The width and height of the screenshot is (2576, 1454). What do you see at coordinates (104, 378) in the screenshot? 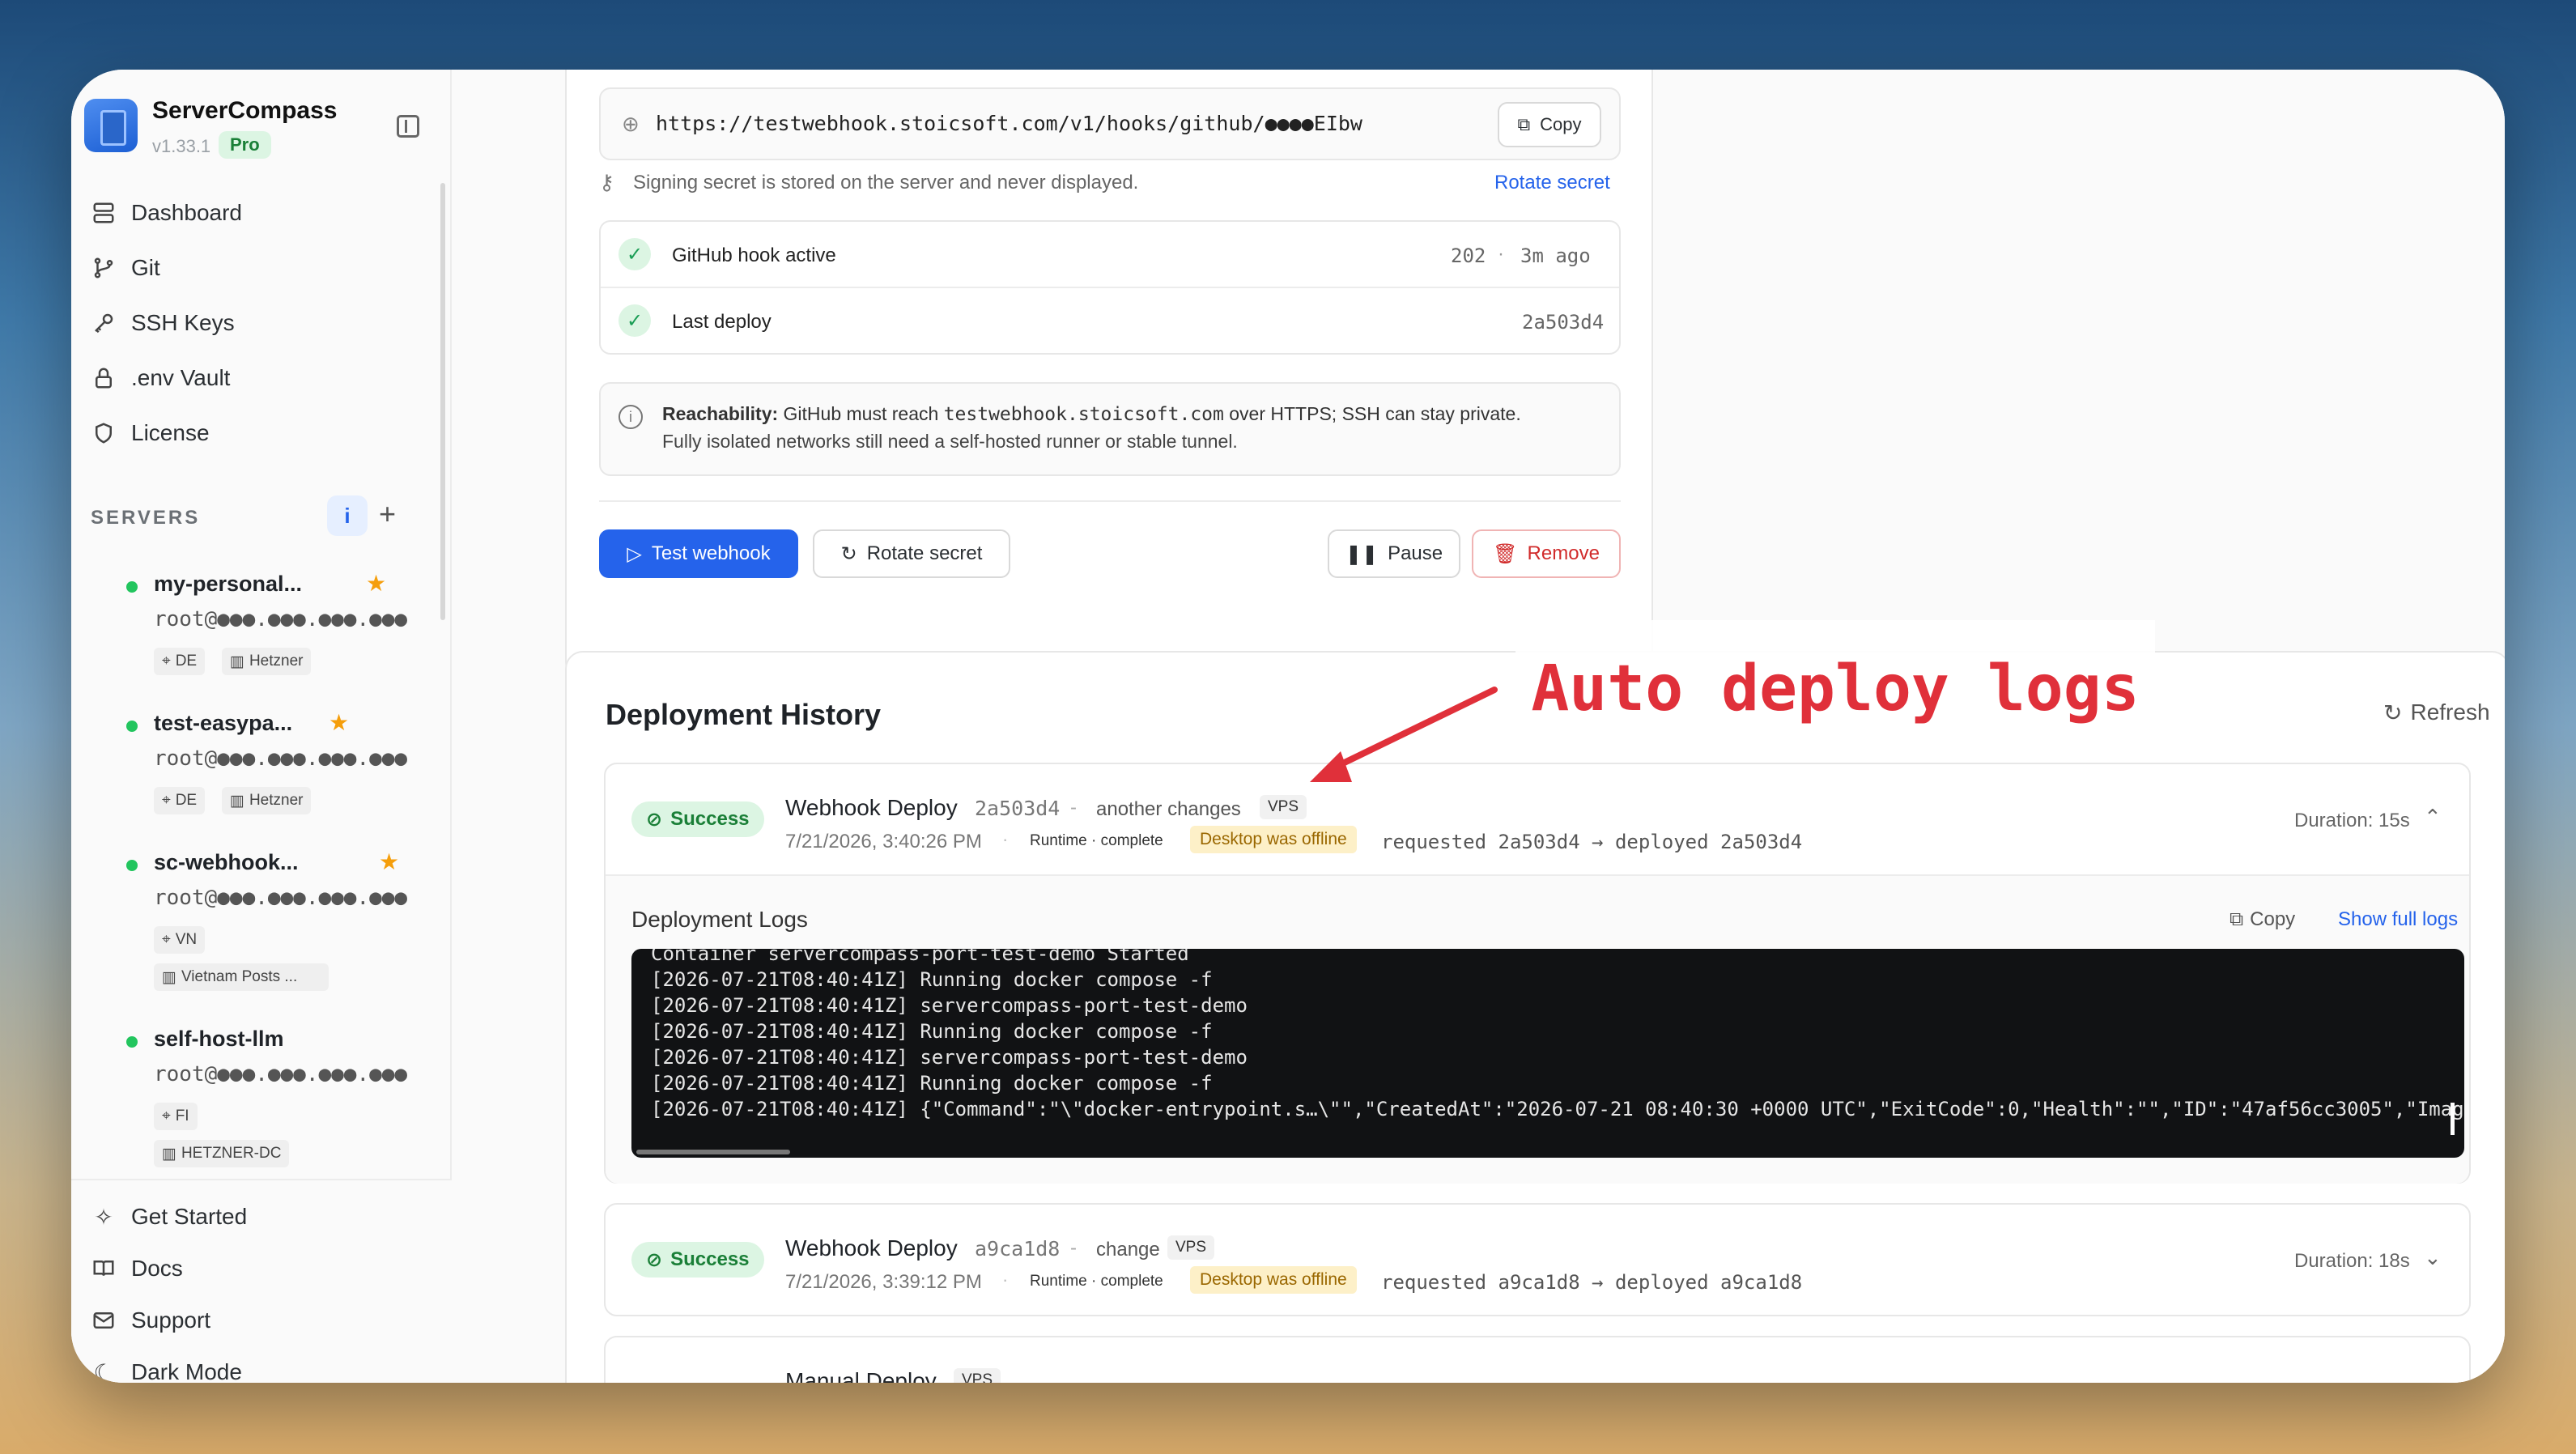
I see `lock-icon` at bounding box center [104, 378].